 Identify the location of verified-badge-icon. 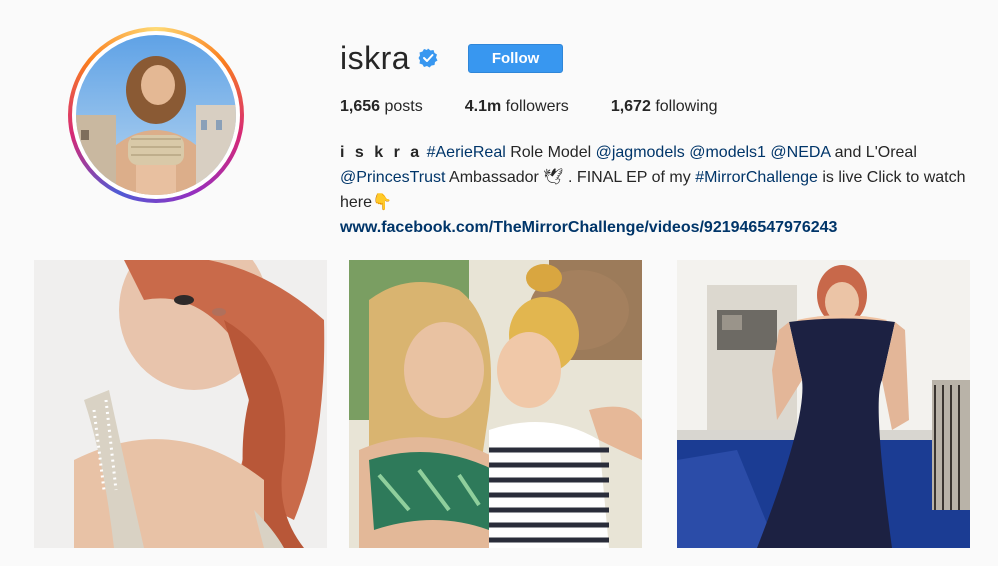
(428, 58).